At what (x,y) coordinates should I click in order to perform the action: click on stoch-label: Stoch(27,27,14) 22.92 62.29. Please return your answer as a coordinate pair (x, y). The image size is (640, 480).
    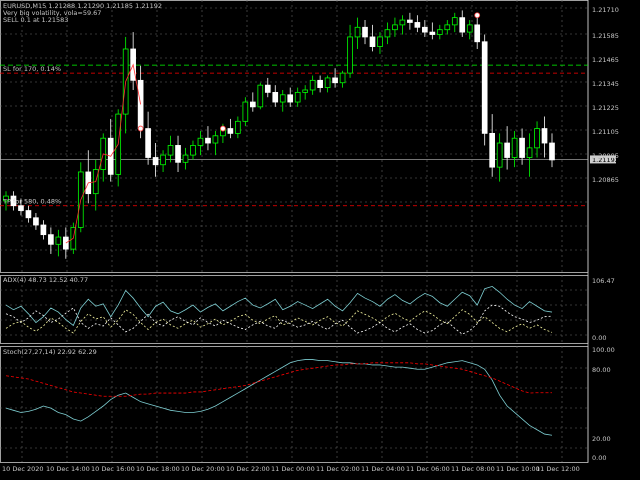
    Looking at the image, I should click on (50, 352).